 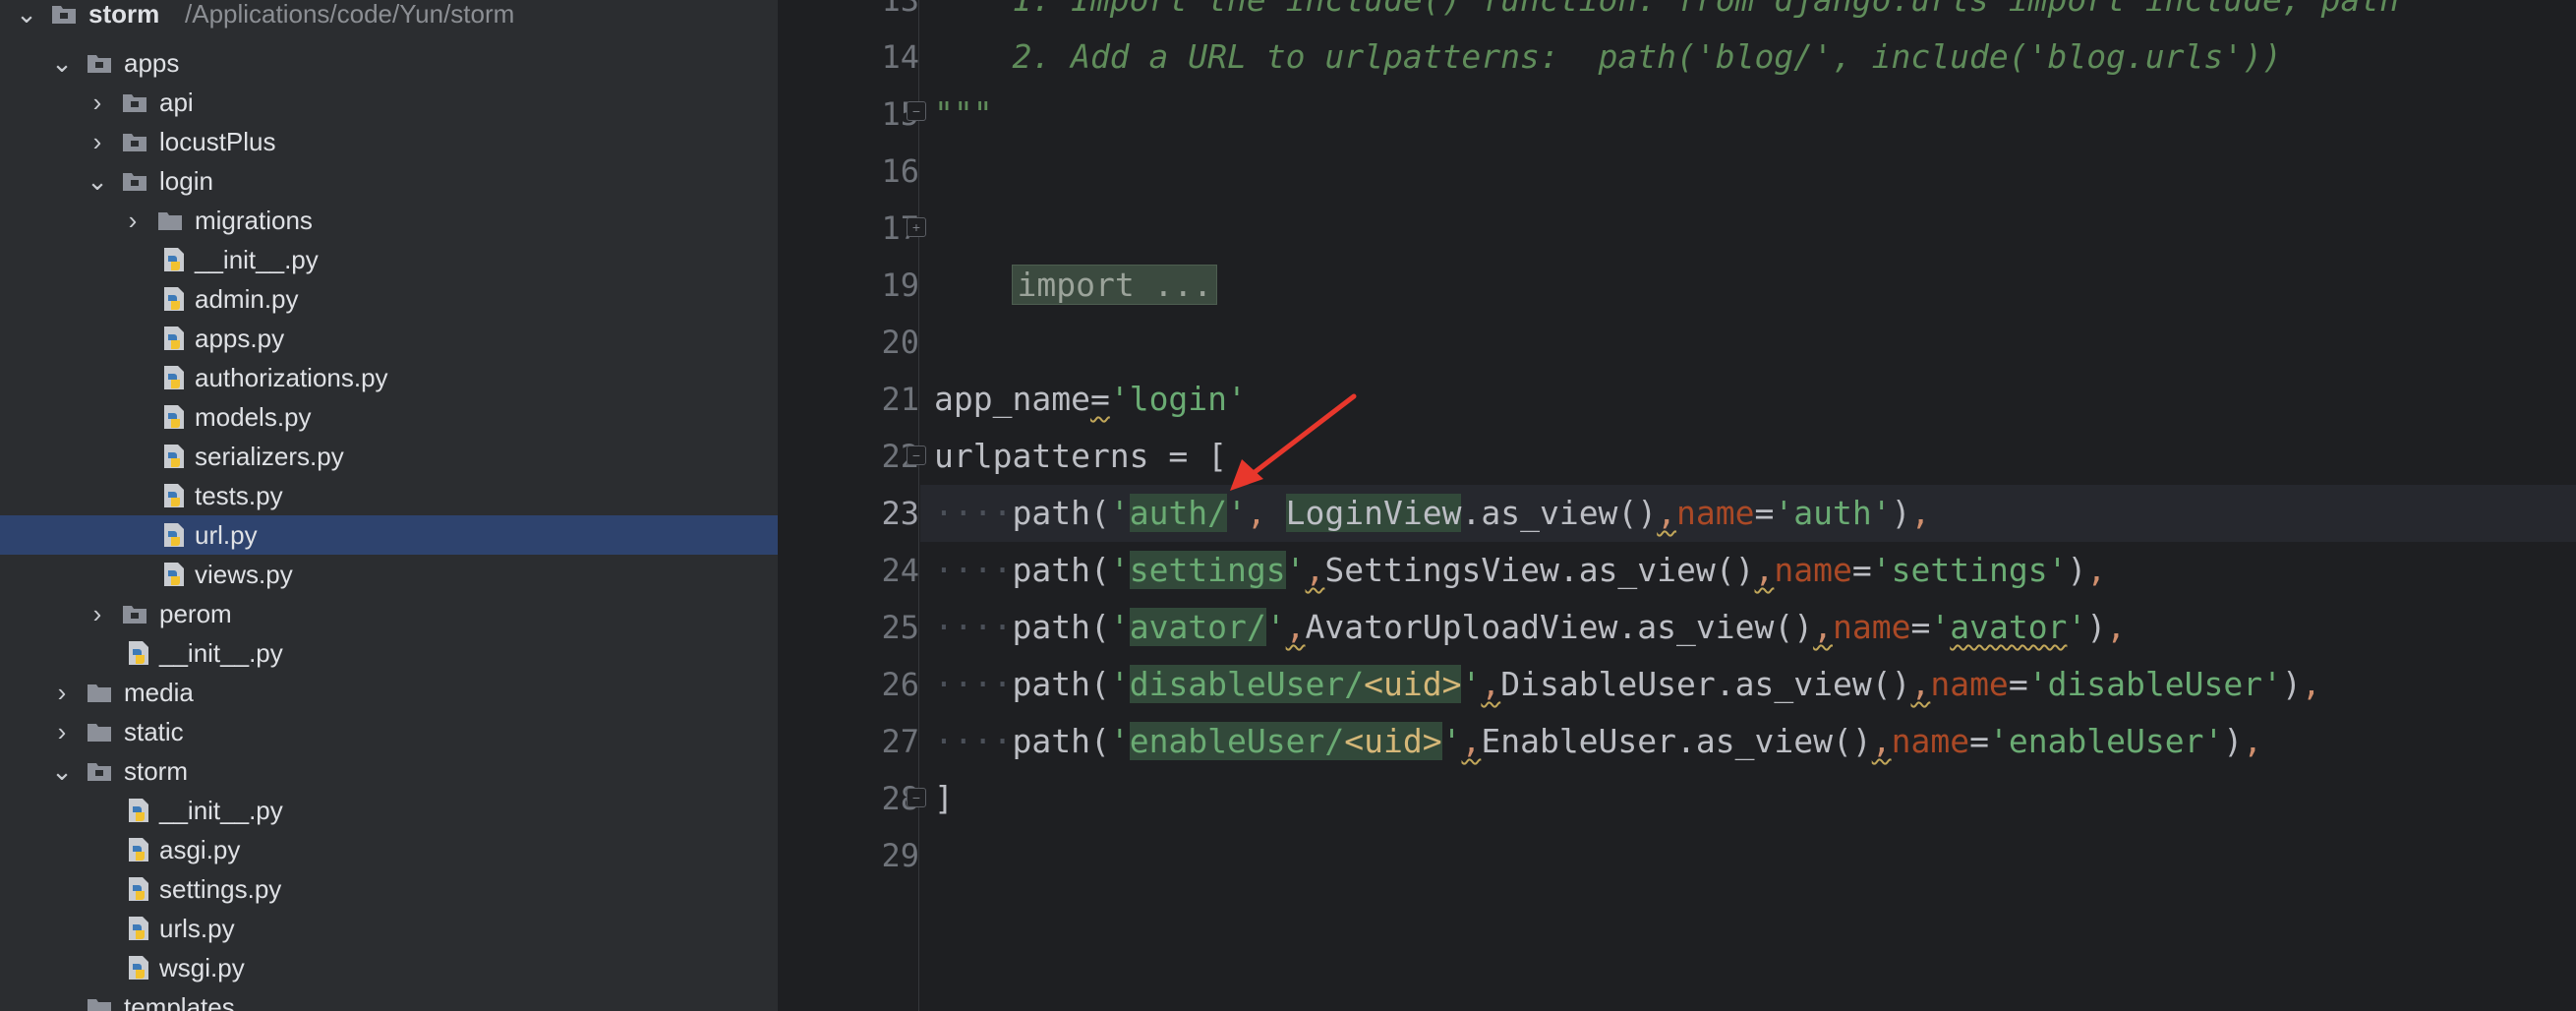 What do you see at coordinates (900, 513) in the screenshot?
I see `line-number-current: 23` at bounding box center [900, 513].